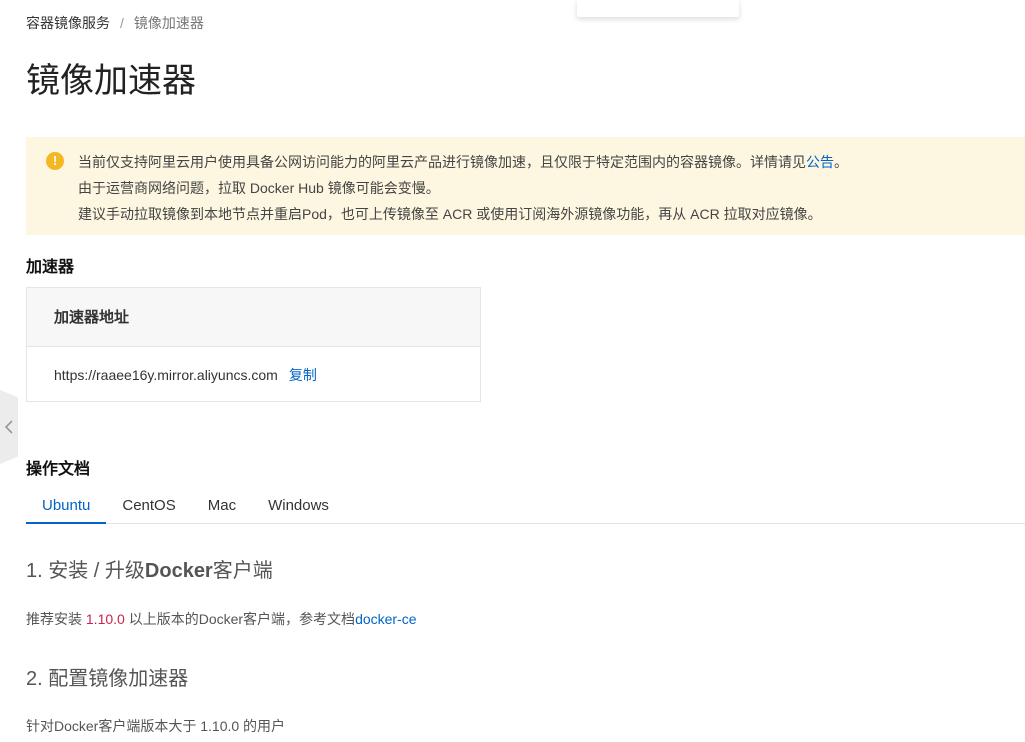 This screenshot has width=1025, height=742. Describe the element at coordinates (658, 8) in the screenshot. I see `popover-fragment` at that location.